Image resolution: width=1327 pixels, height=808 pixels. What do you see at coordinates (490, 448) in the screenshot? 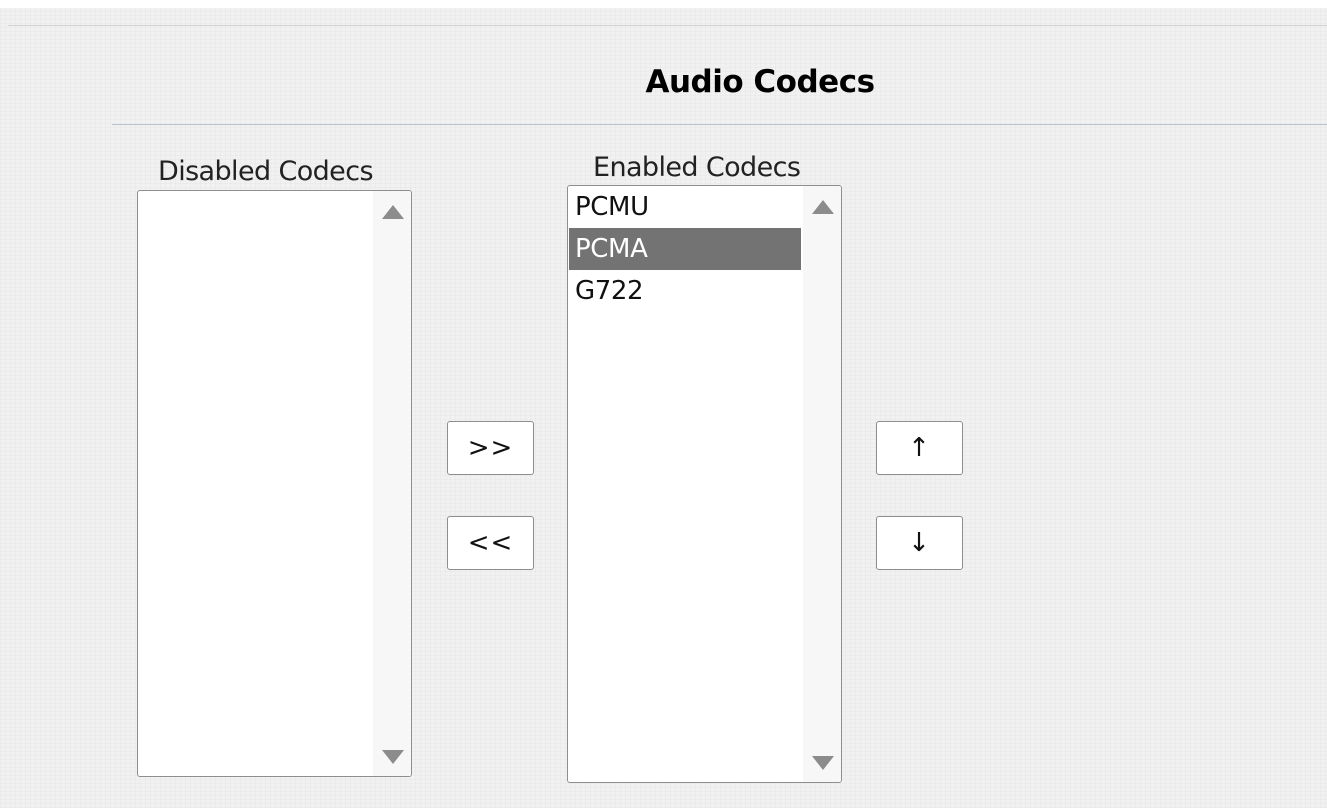
I see `enable-codec-button: >>` at bounding box center [490, 448].